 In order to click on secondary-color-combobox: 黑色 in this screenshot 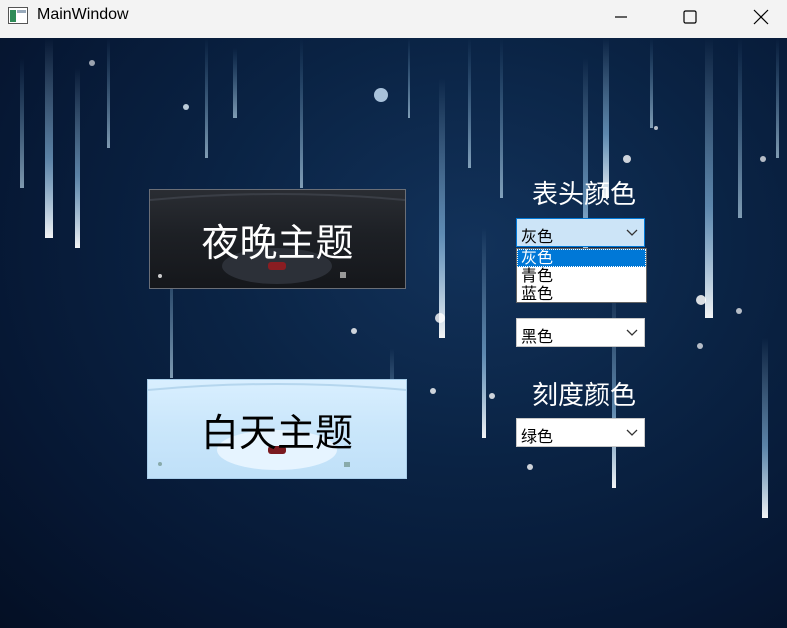, I will do `click(580, 332)`.